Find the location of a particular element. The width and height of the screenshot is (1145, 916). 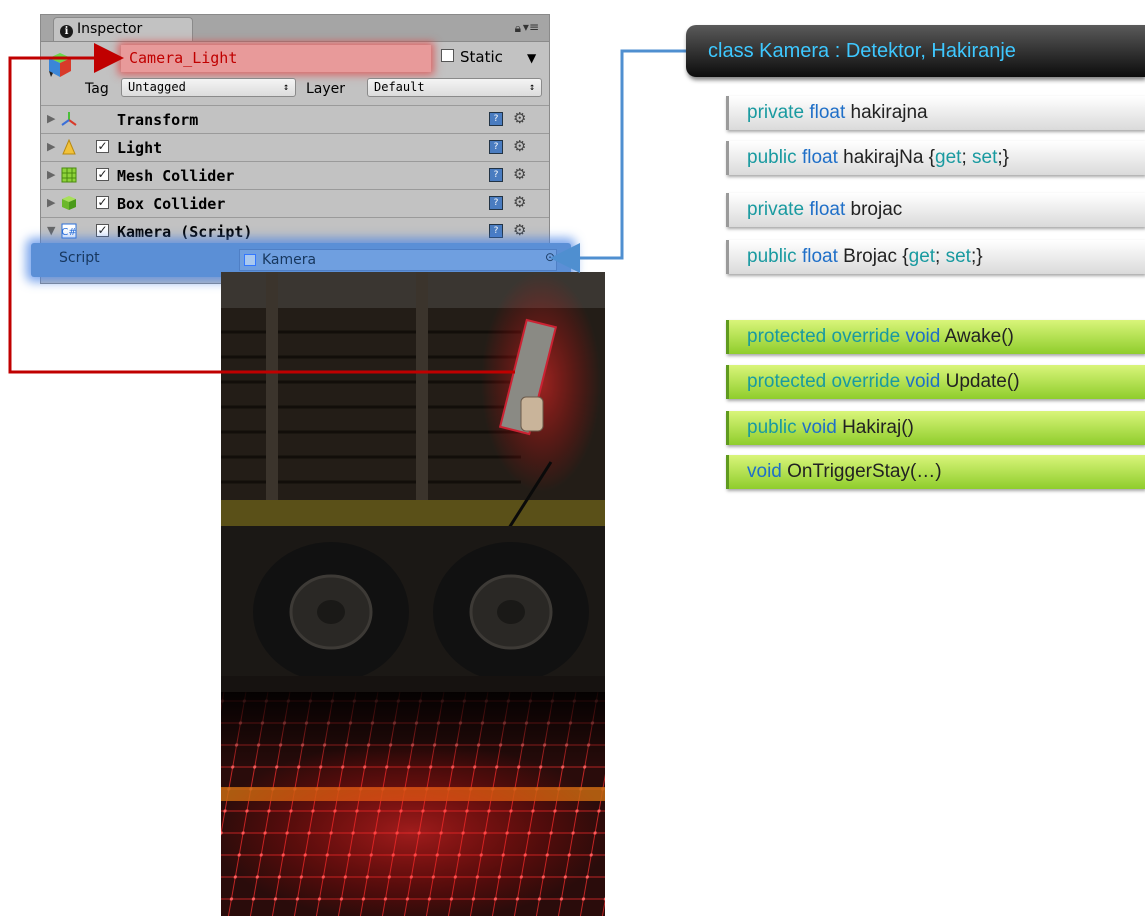

modifier-keyword: public is located at coordinates (772, 256).